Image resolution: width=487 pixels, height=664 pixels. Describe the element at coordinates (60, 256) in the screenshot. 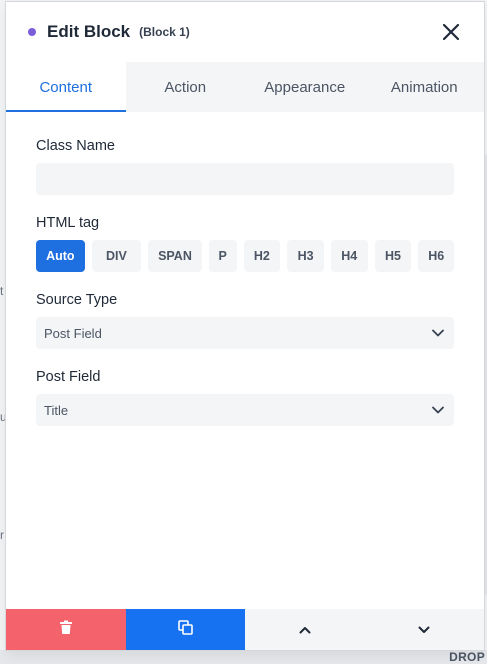

I see `tag-option-auto: Auto` at that location.